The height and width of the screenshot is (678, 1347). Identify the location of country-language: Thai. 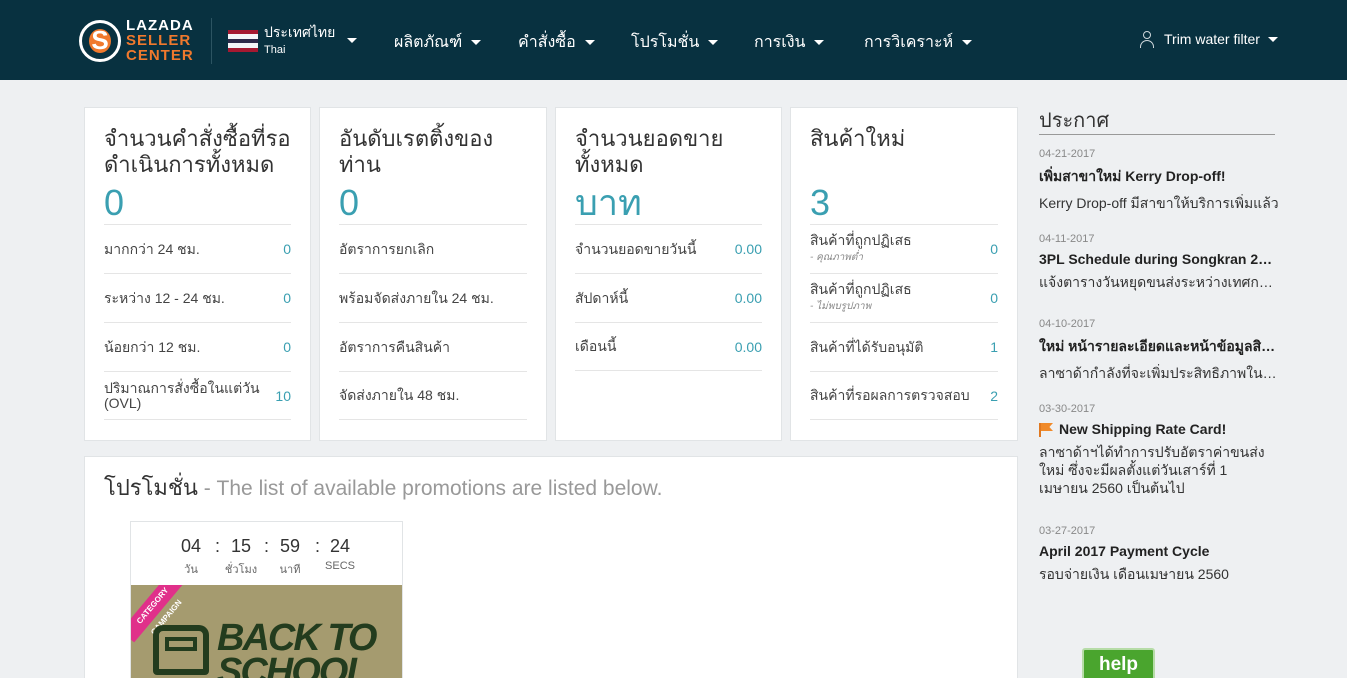
(275, 50).